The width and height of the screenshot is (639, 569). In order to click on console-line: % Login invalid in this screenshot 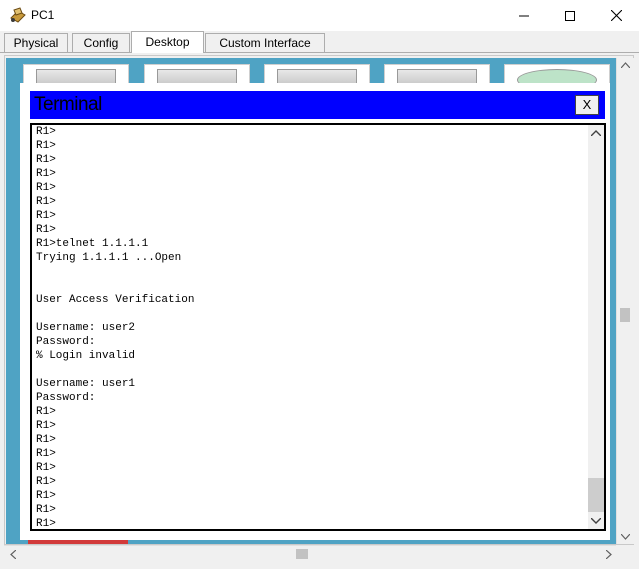, I will do `click(86, 356)`.